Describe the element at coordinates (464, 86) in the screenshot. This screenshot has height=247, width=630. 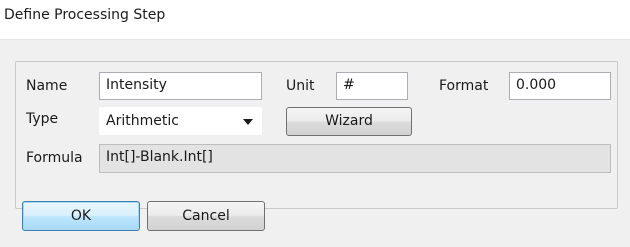
I see `format-label: Format` at that location.